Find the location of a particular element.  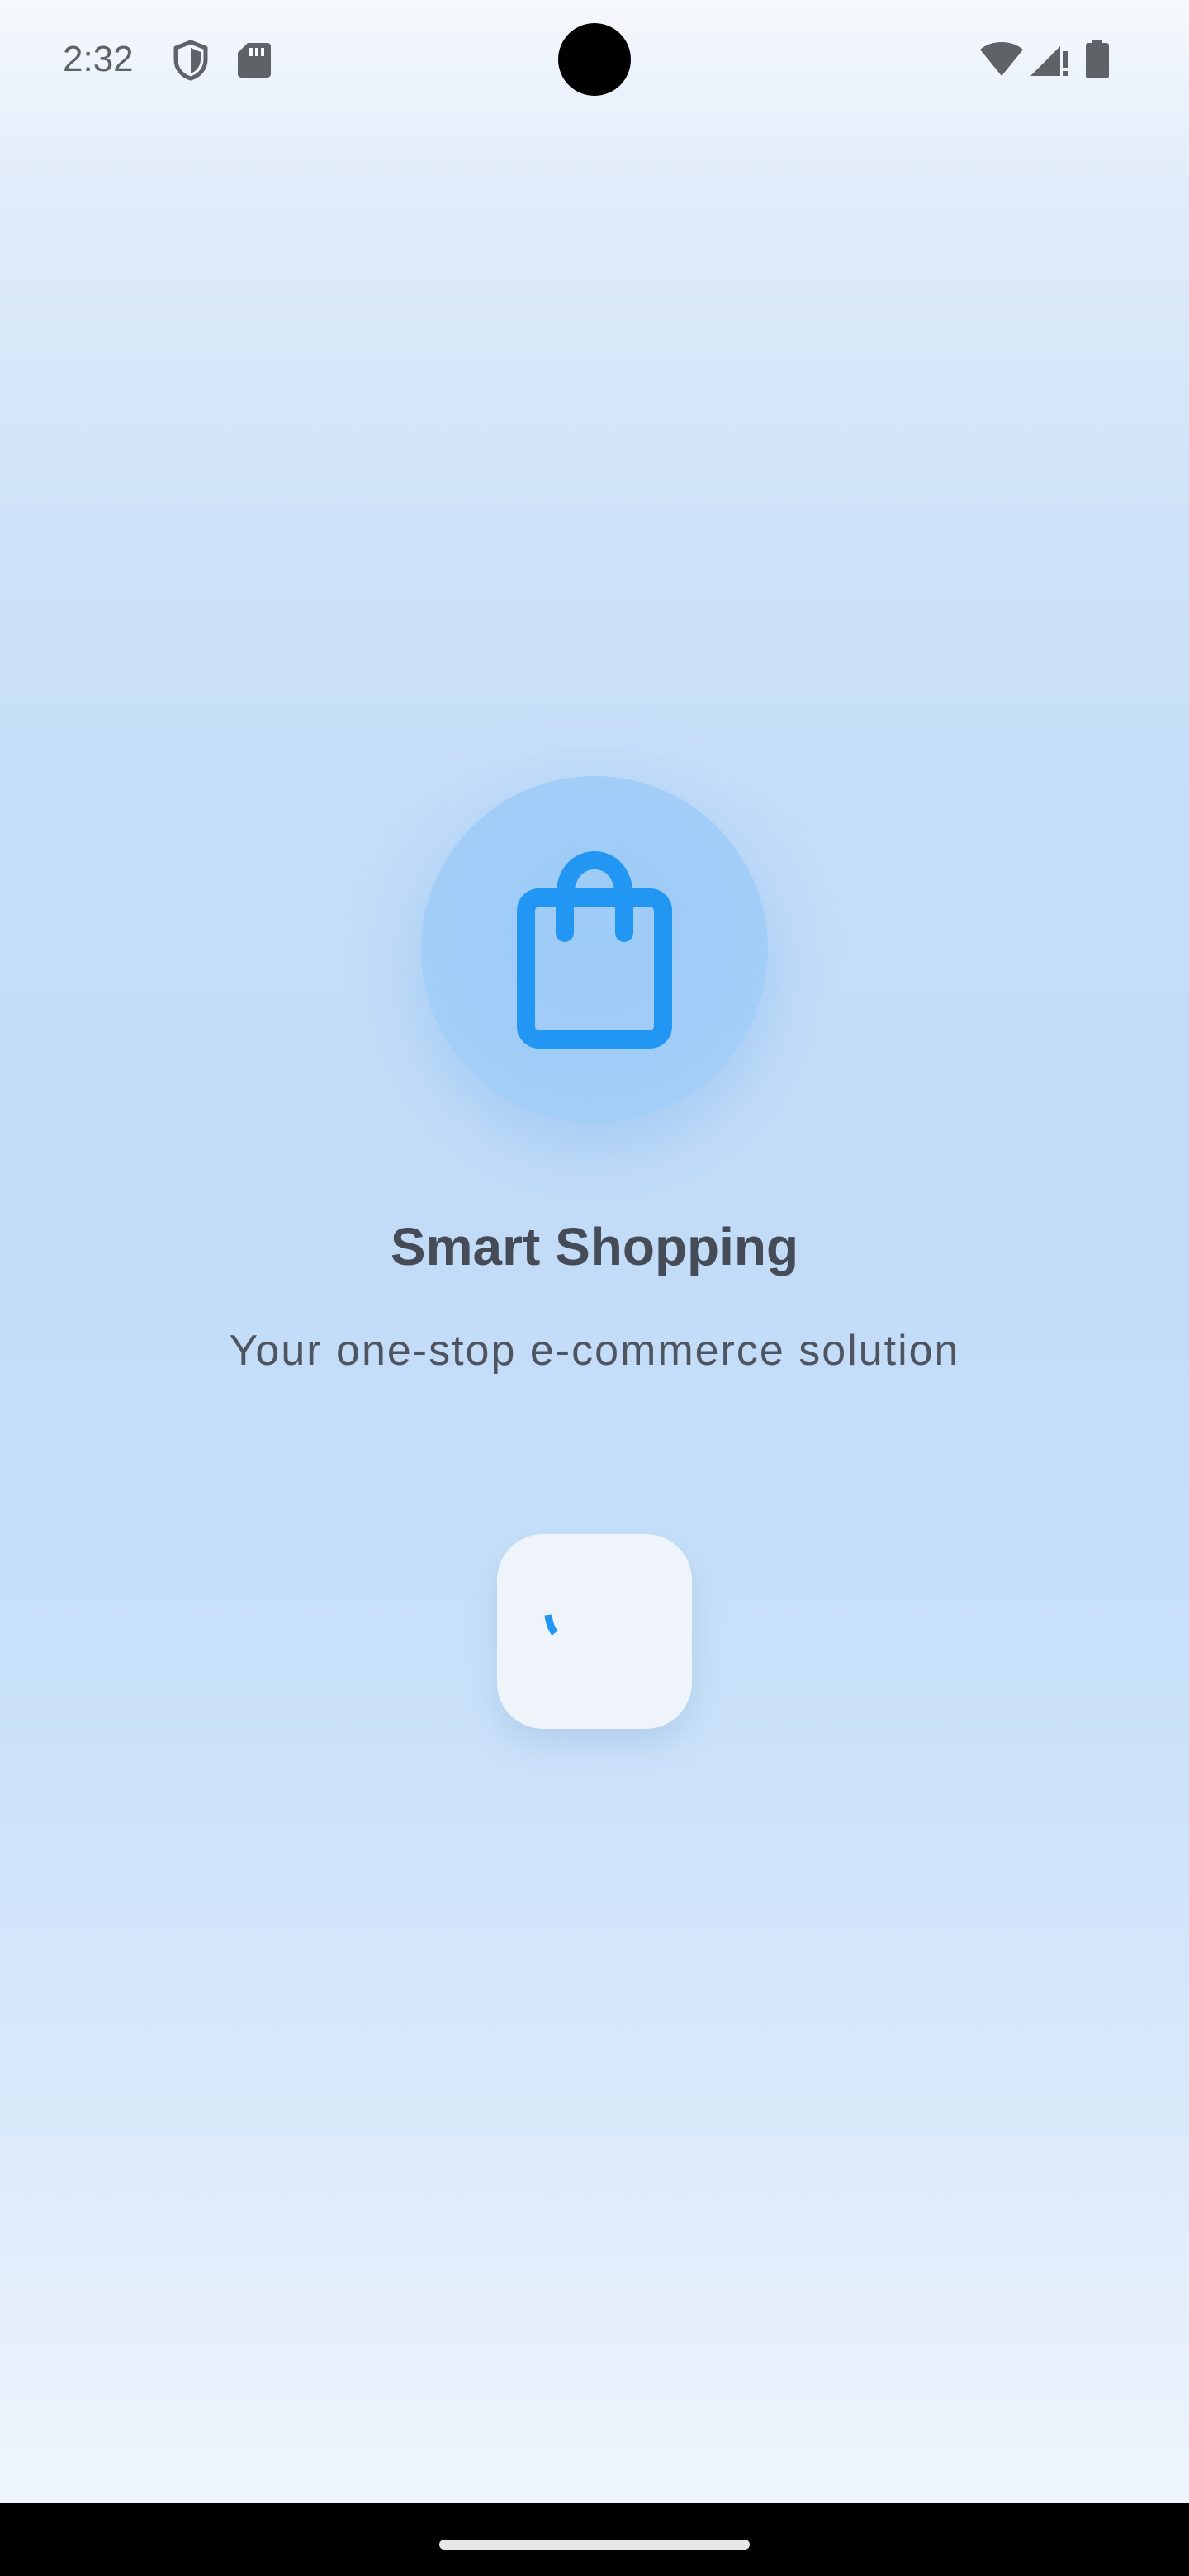

status-time: 2:32 is located at coordinates (98, 59).